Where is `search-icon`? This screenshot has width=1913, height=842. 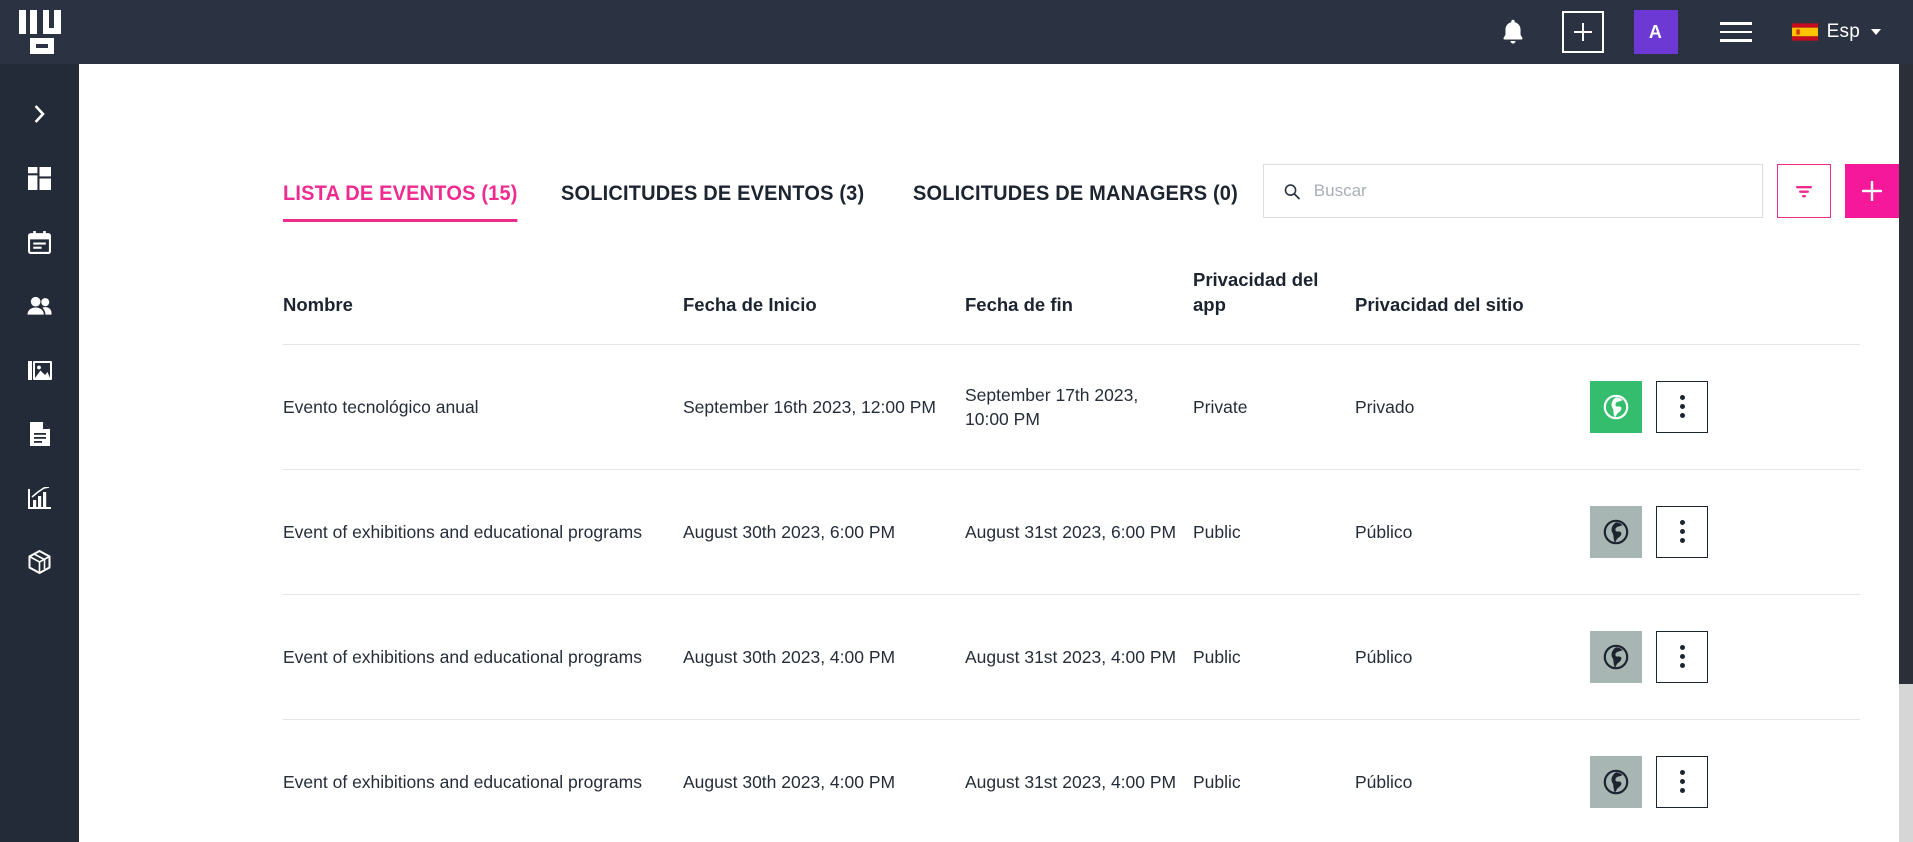
search-icon is located at coordinates (1292, 191).